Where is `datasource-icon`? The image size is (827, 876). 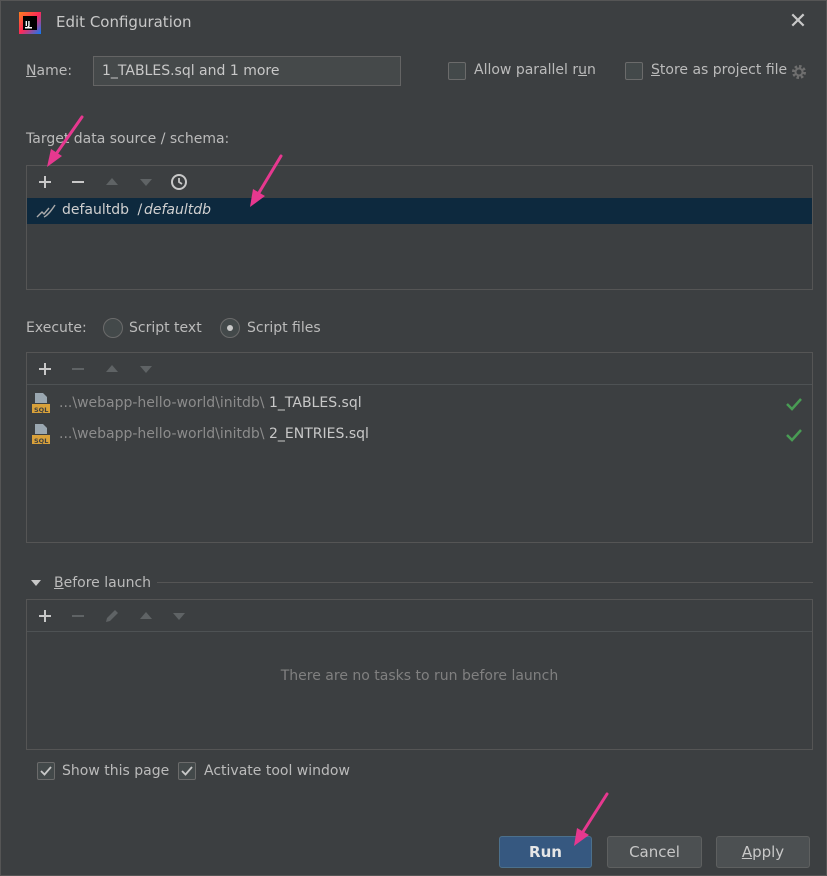
datasource-icon is located at coordinates (46, 211).